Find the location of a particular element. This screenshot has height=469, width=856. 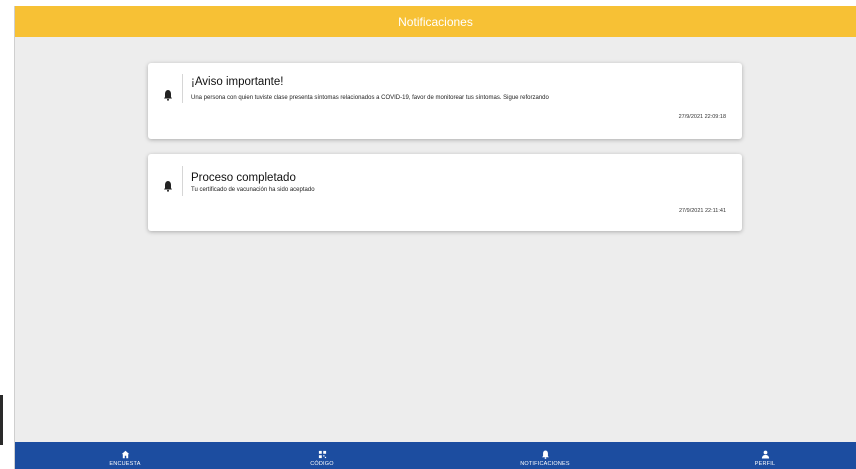

page-title: Notificaciones is located at coordinates (435, 21).